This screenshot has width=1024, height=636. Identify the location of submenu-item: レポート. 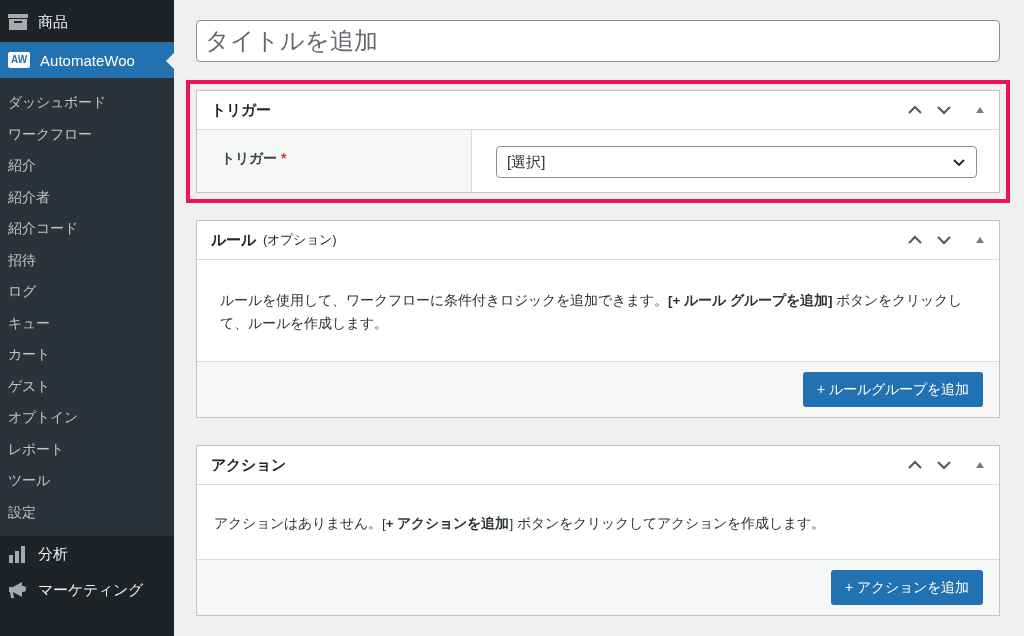
(87, 449).